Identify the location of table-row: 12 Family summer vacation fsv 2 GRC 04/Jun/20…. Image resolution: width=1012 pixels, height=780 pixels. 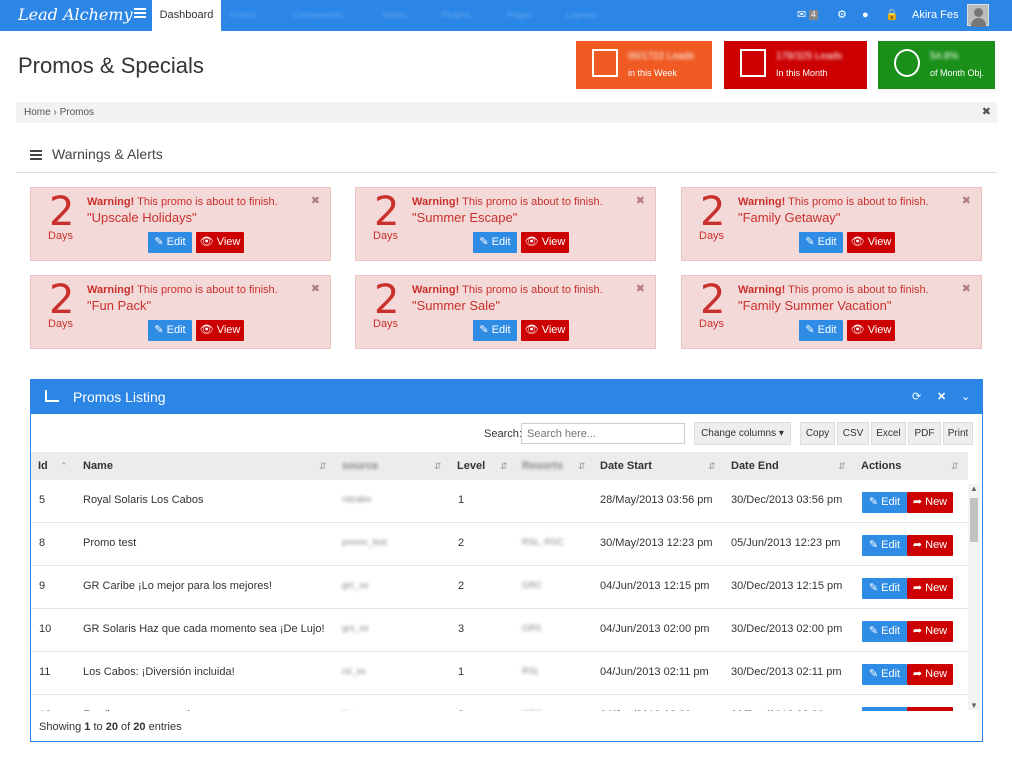
(499, 703).